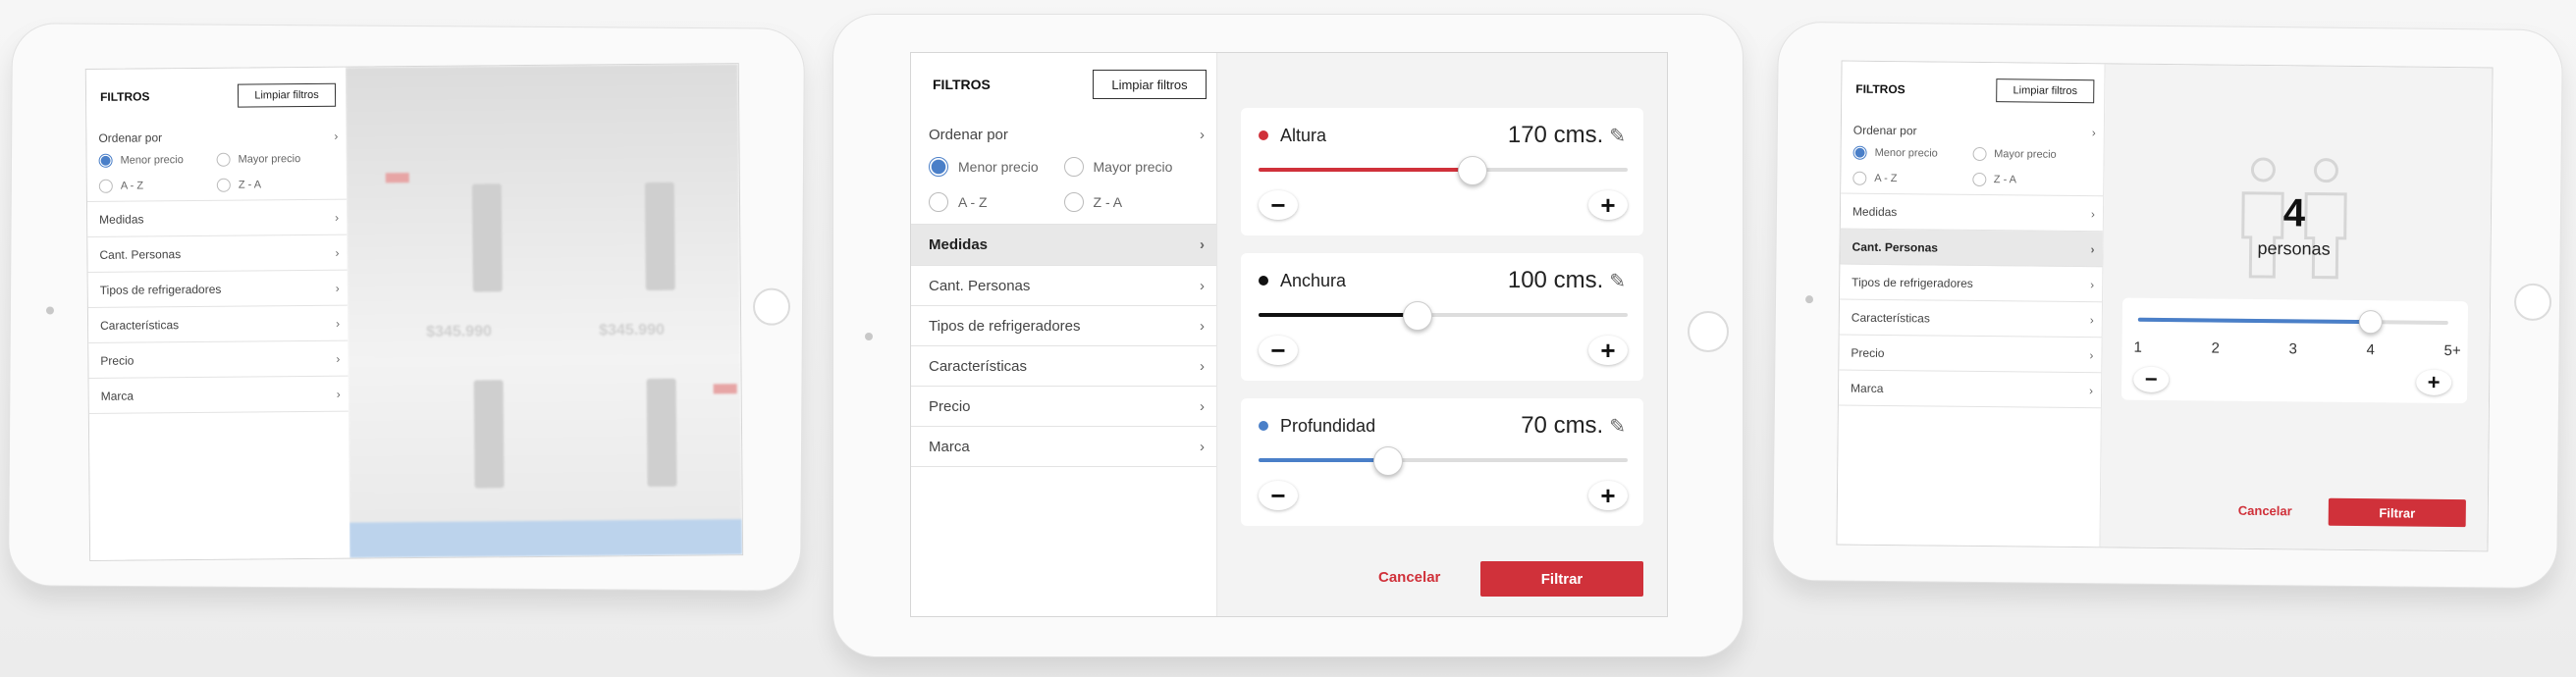 Image resolution: width=2576 pixels, height=677 pixels. I want to click on measure-value-wrap: 70 cms. ✎, so click(1573, 426).